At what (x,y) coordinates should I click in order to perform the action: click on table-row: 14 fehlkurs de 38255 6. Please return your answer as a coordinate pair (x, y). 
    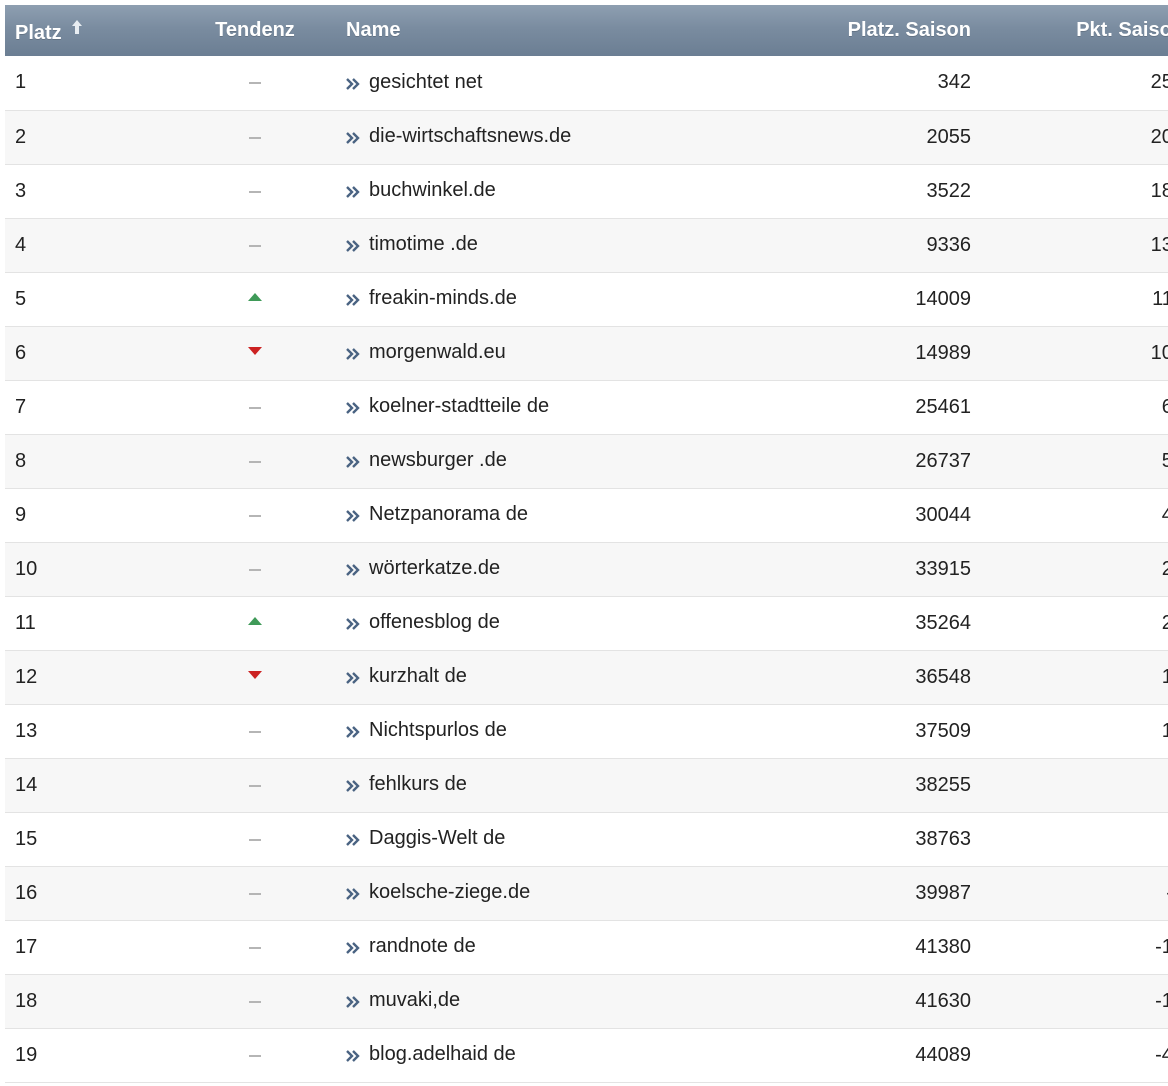
    Looking at the image, I should click on (586, 785).